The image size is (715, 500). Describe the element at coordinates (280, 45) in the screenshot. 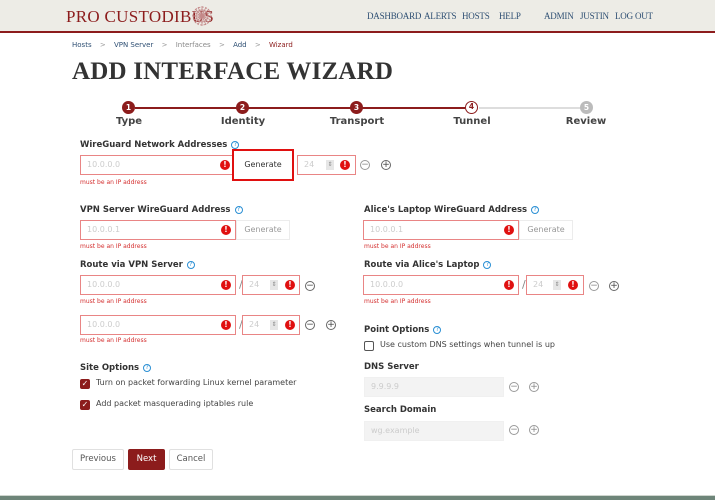

I see `breadcrumb-wizard: Wizard` at that location.